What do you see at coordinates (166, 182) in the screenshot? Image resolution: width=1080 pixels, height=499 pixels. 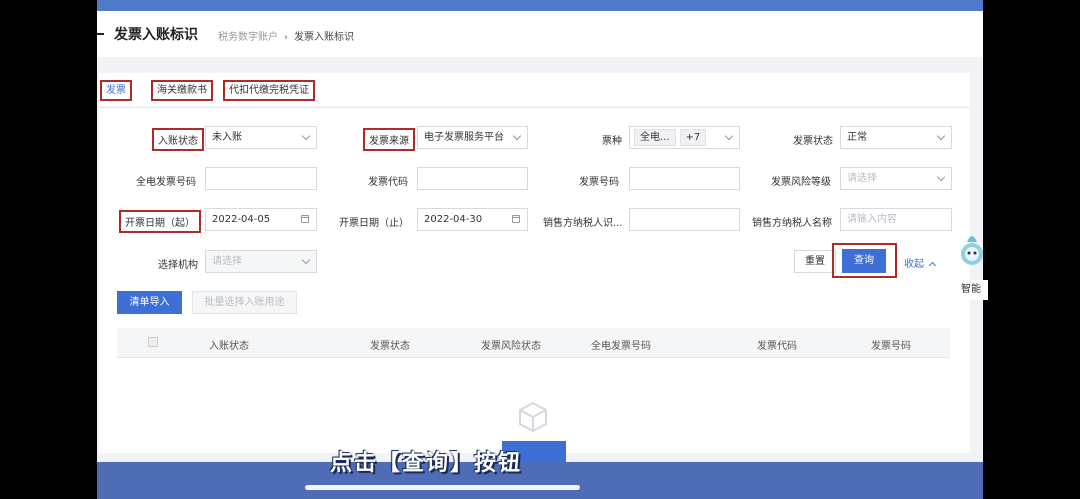 I see `full-e-invoice-number-label: 全电发票号码` at bounding box center [166, 182].